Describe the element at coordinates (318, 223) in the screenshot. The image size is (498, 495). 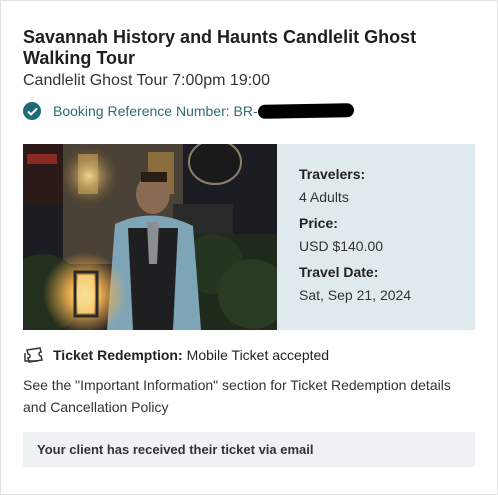
I see `price-label: Price:` at that location.